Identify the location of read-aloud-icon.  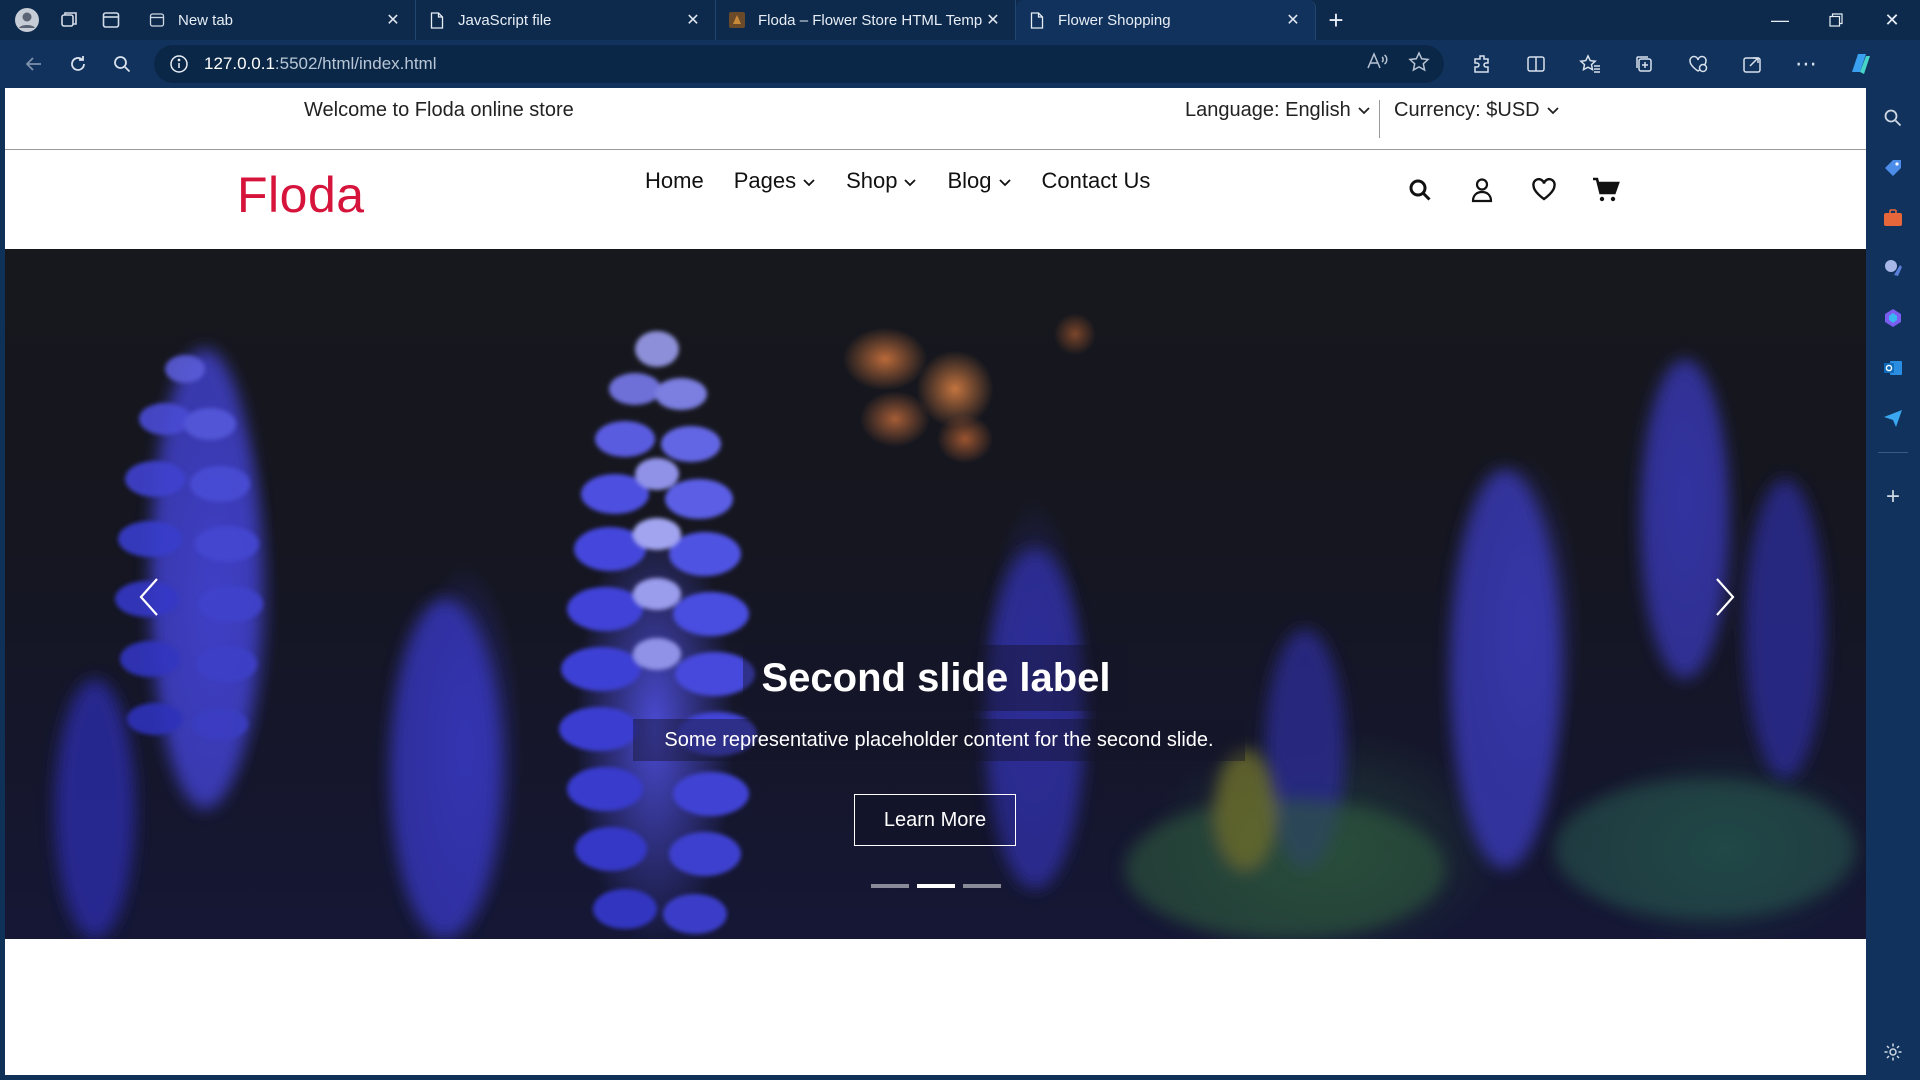
(1377, 64).